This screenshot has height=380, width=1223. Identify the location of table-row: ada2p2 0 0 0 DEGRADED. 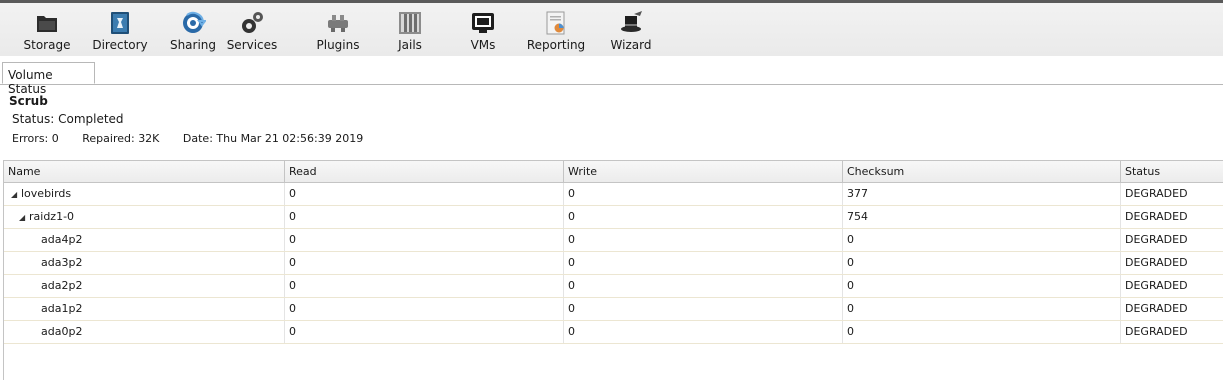
(613, 286).